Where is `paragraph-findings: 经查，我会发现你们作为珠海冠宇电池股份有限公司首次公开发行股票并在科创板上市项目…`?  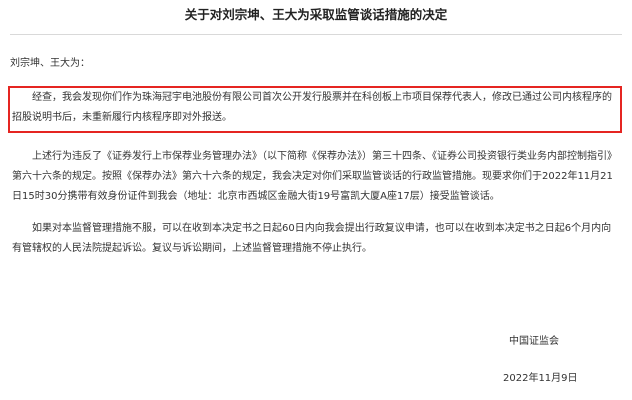 paragraph-findings: 经查，我会发现你们作为珠海冠宇电池股份有限公司首次公开发行股票并在科创板上市项目… is located at coordinates (312, 107).